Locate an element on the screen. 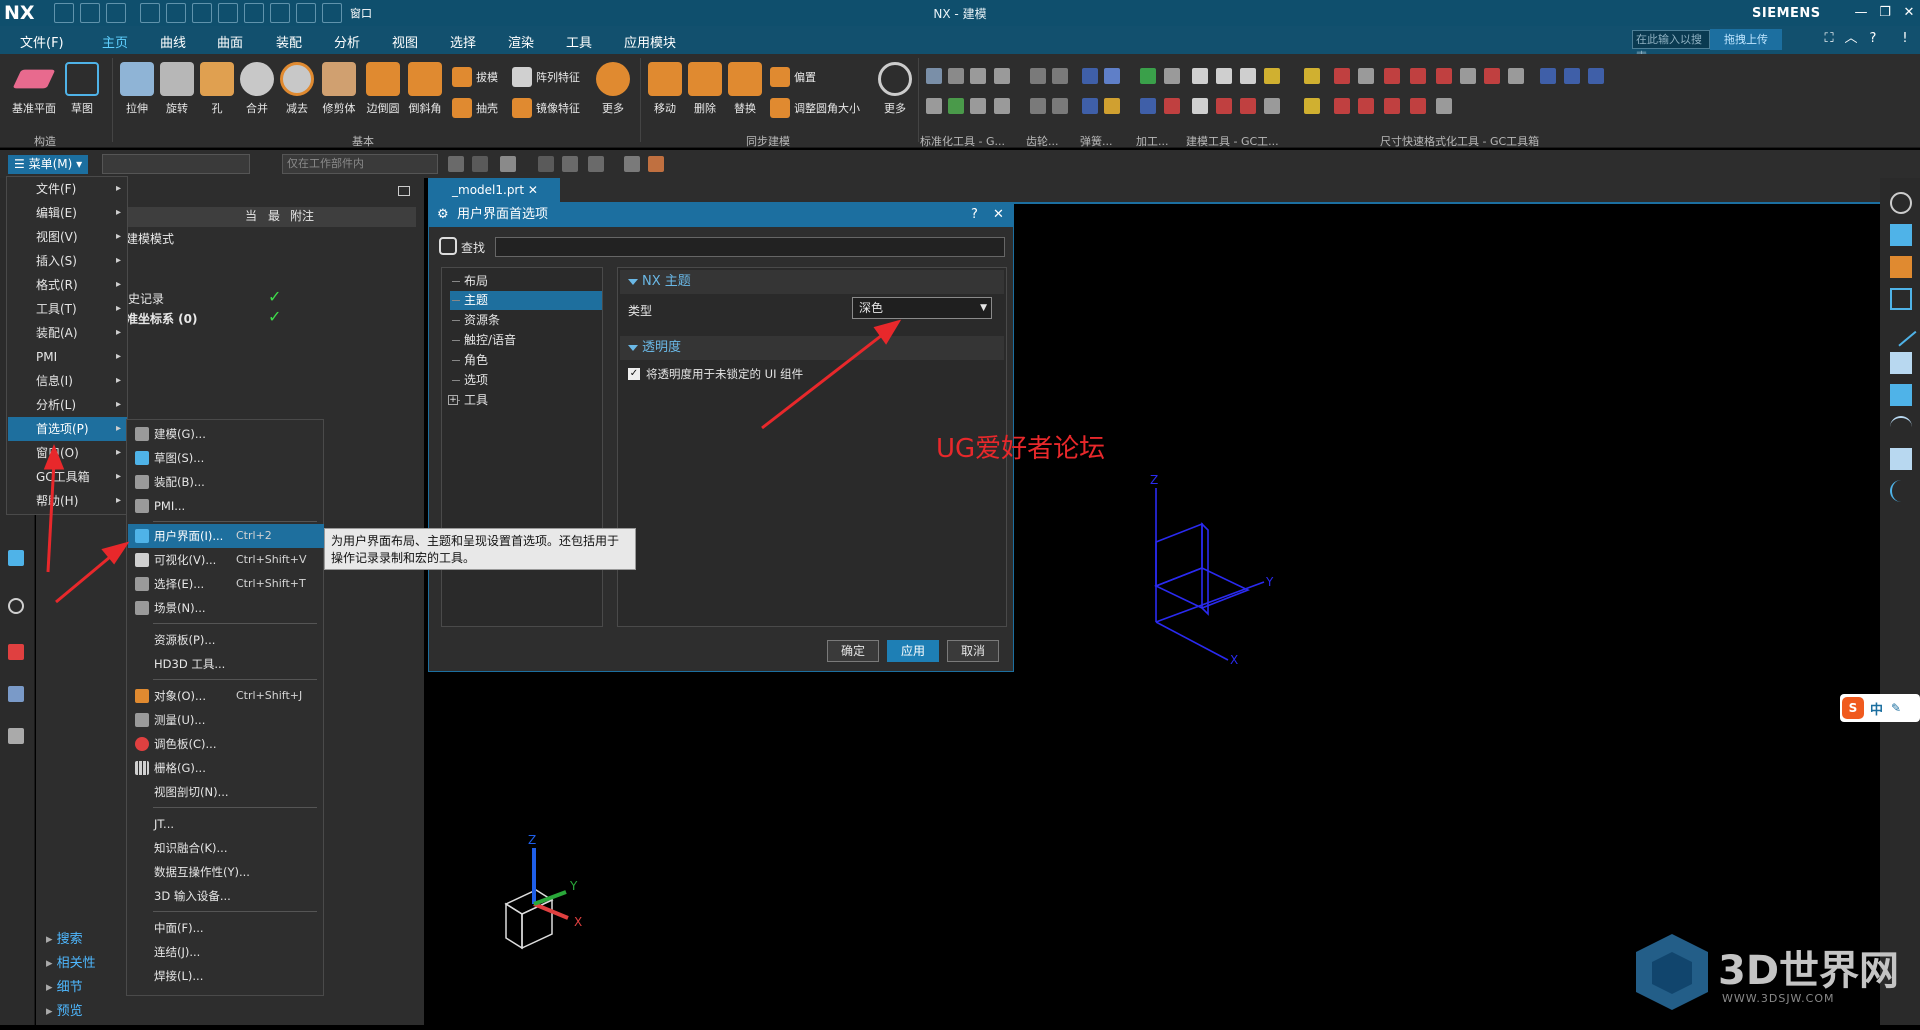 Image resolution: width=1920 pixels, height=1030 pixels. tab-view: 视图 is located at coordinates (405, 41).